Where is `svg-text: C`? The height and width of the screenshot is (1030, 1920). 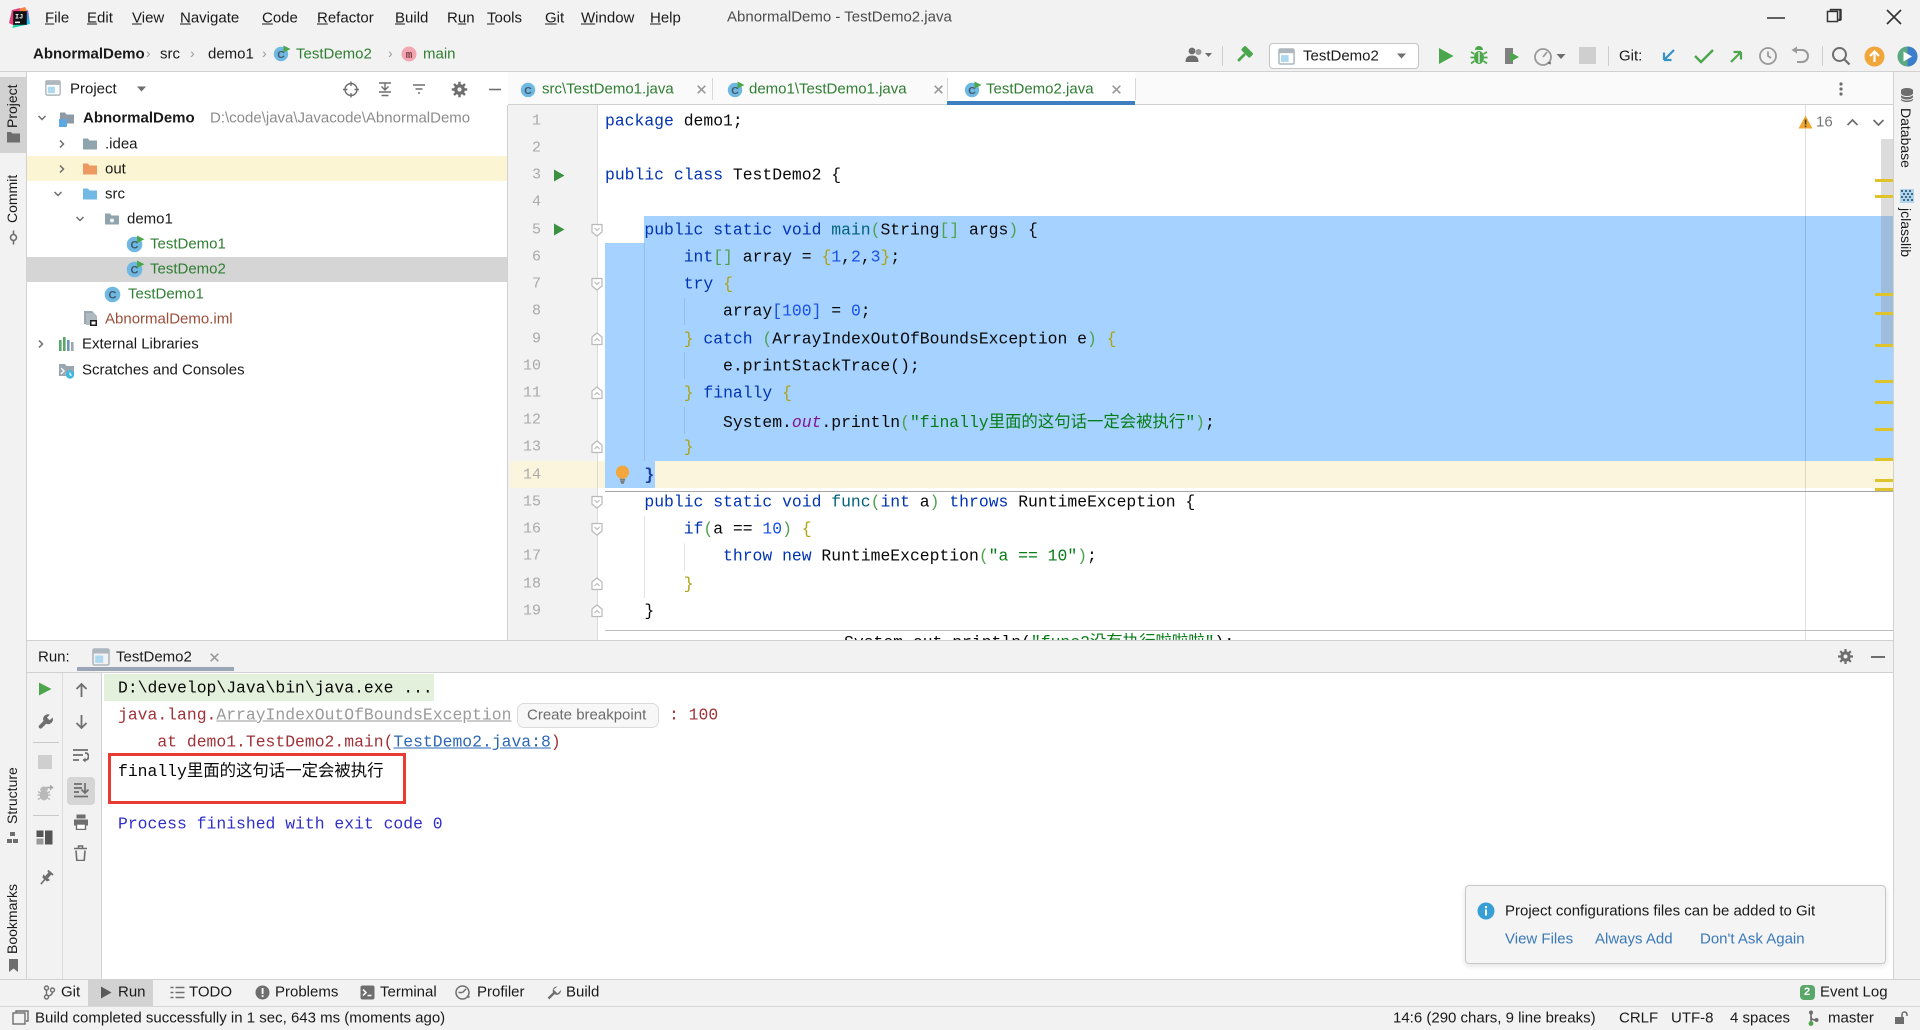 svg-text: C is located at coordinates (528, 91).